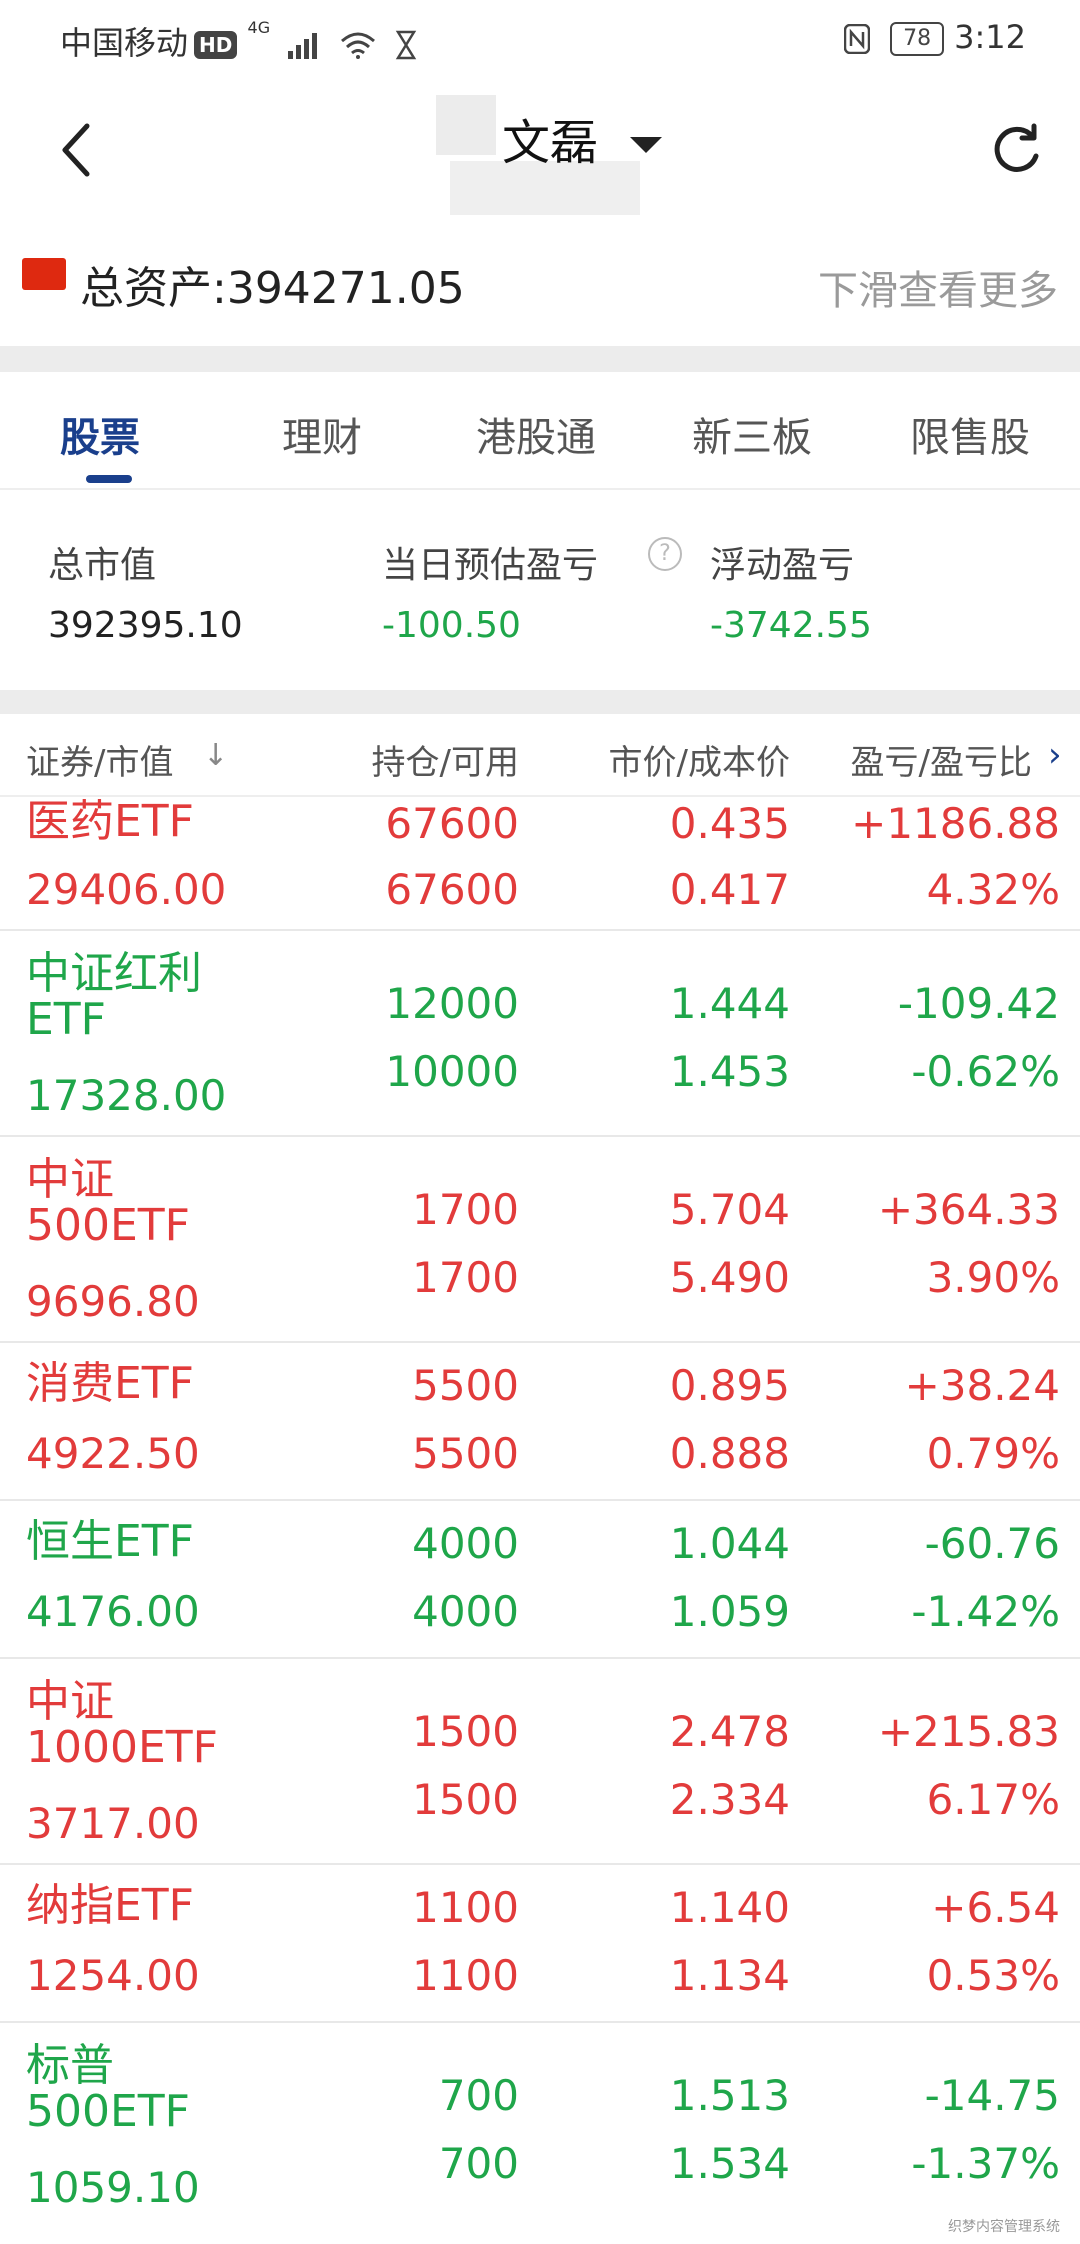  I want to click on available: 1700, so click(465, 1277).